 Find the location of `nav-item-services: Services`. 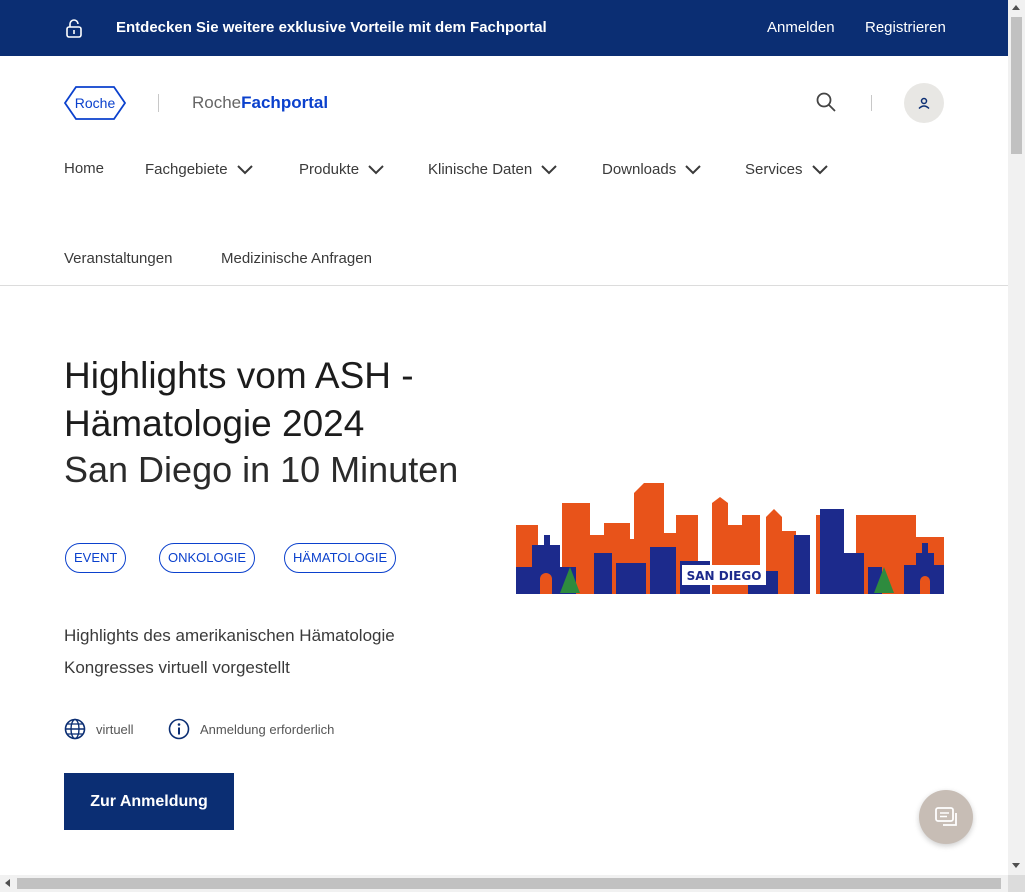

nav-item-services: Services is located at coordinates (787, 169).